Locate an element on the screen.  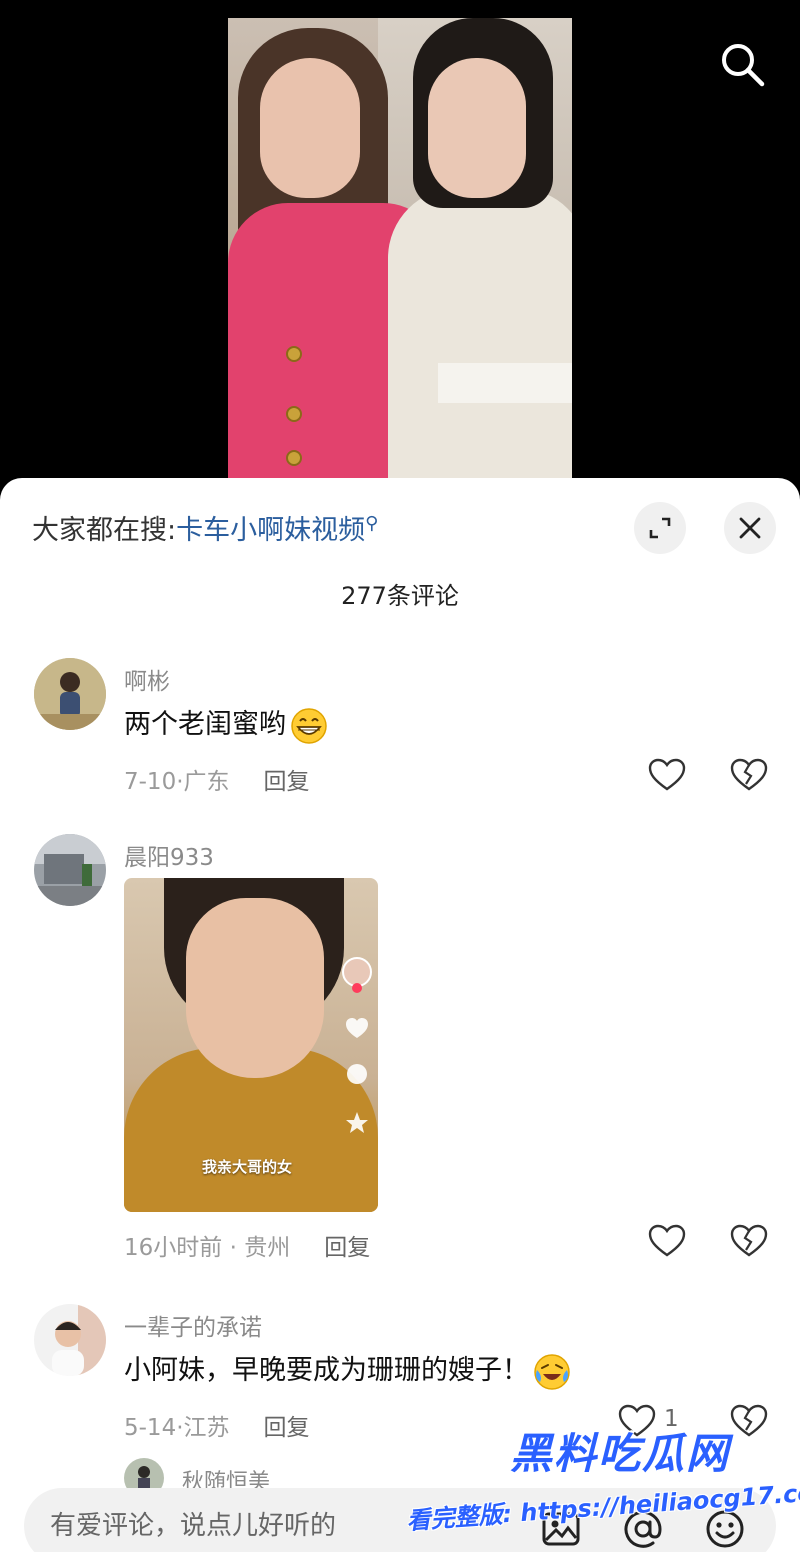
comment-meta: 16小时前 · 贵州 回复 is located at coordinates (247, 1248).